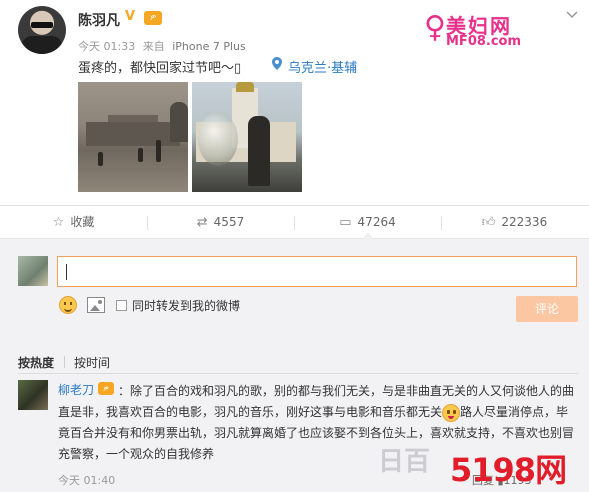 The image size is (589, 492). I want to click on watermark-url: MF08.com, so click(484, 41).